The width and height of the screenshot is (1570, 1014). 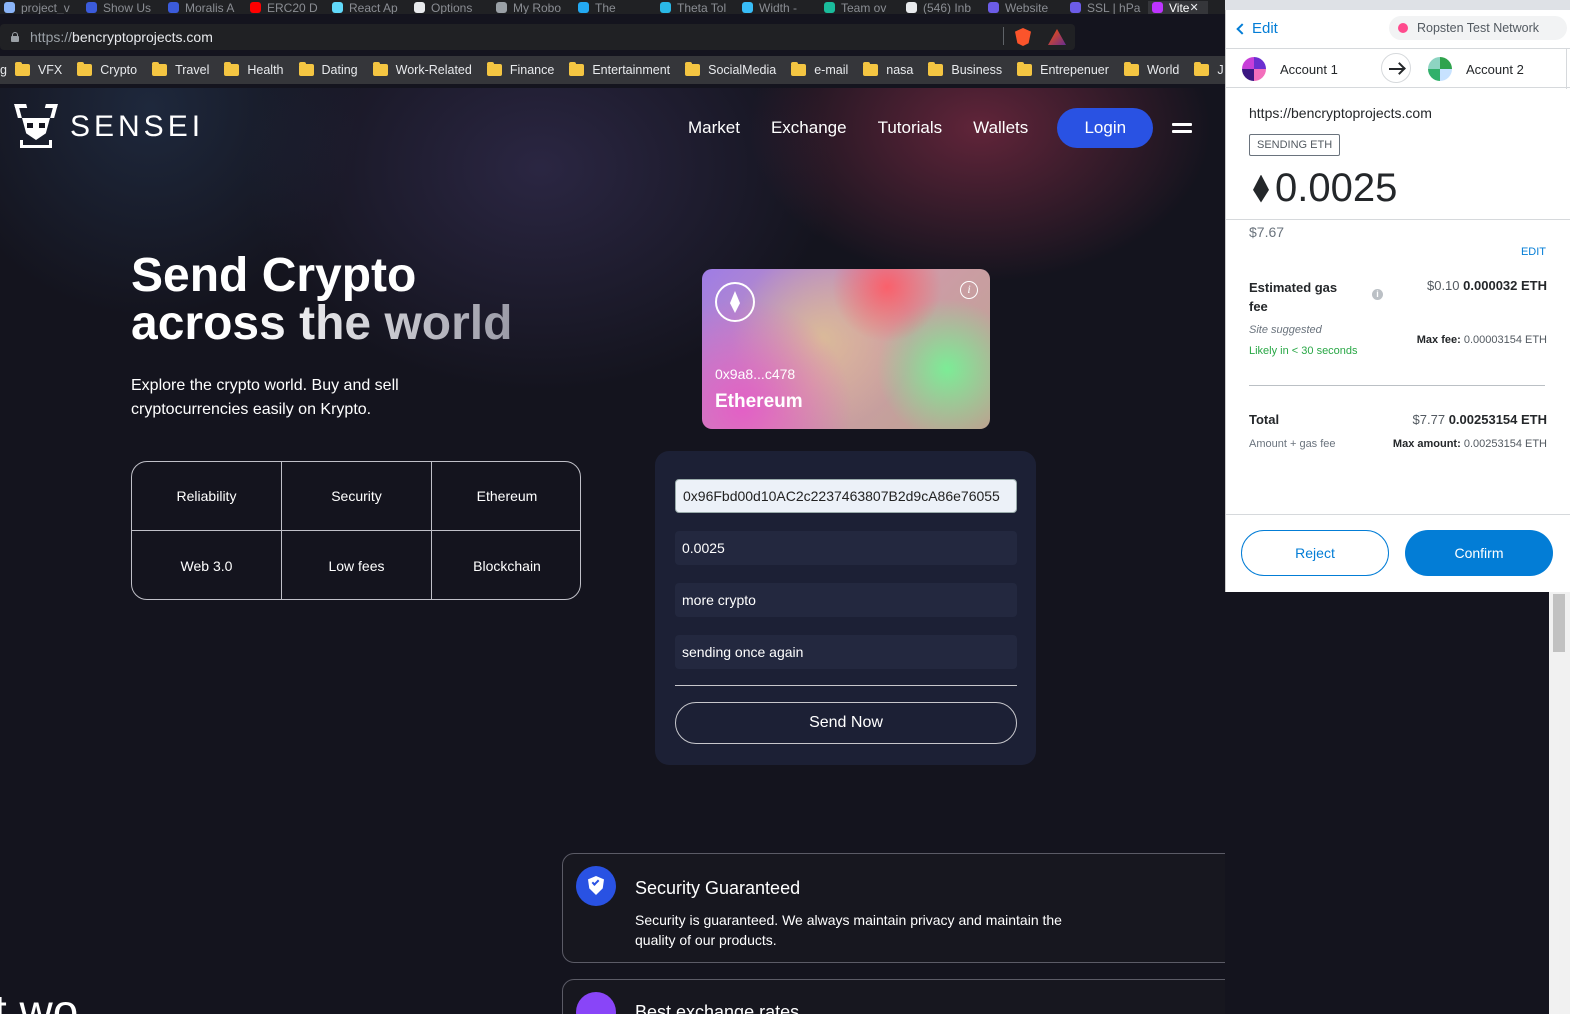 I want to click on bookmark-folder: J, so click(x=1209, y=69).